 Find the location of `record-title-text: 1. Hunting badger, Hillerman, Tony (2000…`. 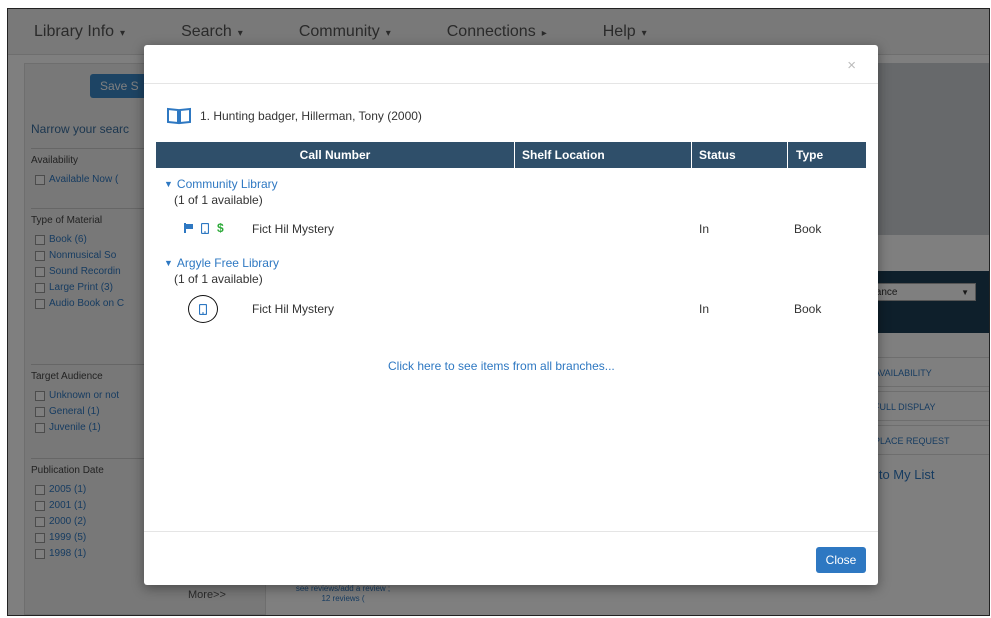

record-title-text: 1. Hunting badger, Hillerman, Tony (2000… is located at coordinates (311, 116).